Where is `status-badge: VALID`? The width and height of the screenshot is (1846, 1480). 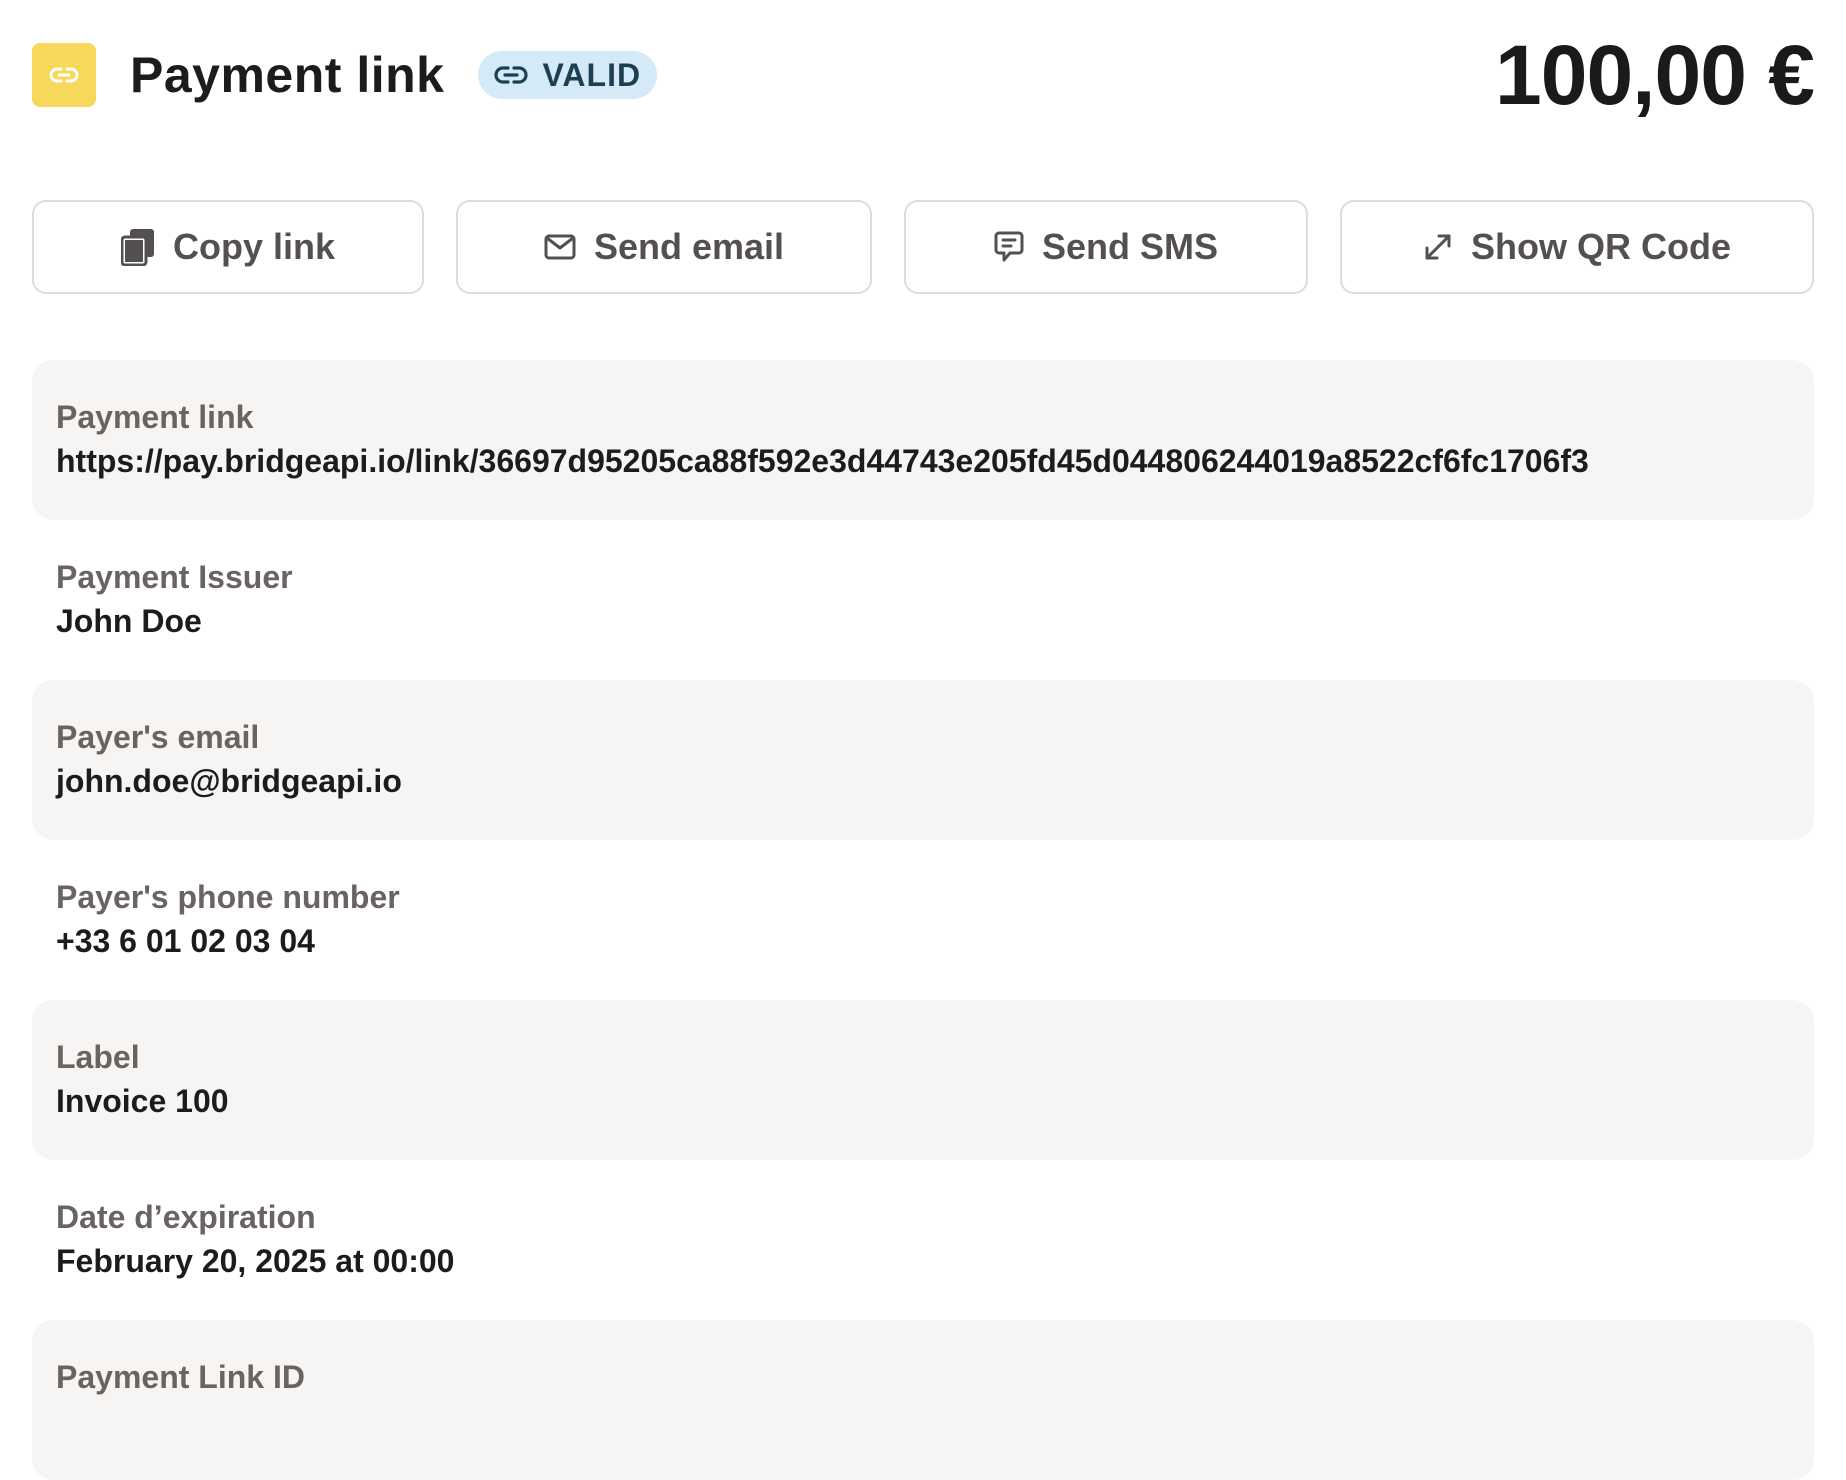 status-badge: VALID is located at coordinates (568, 75).